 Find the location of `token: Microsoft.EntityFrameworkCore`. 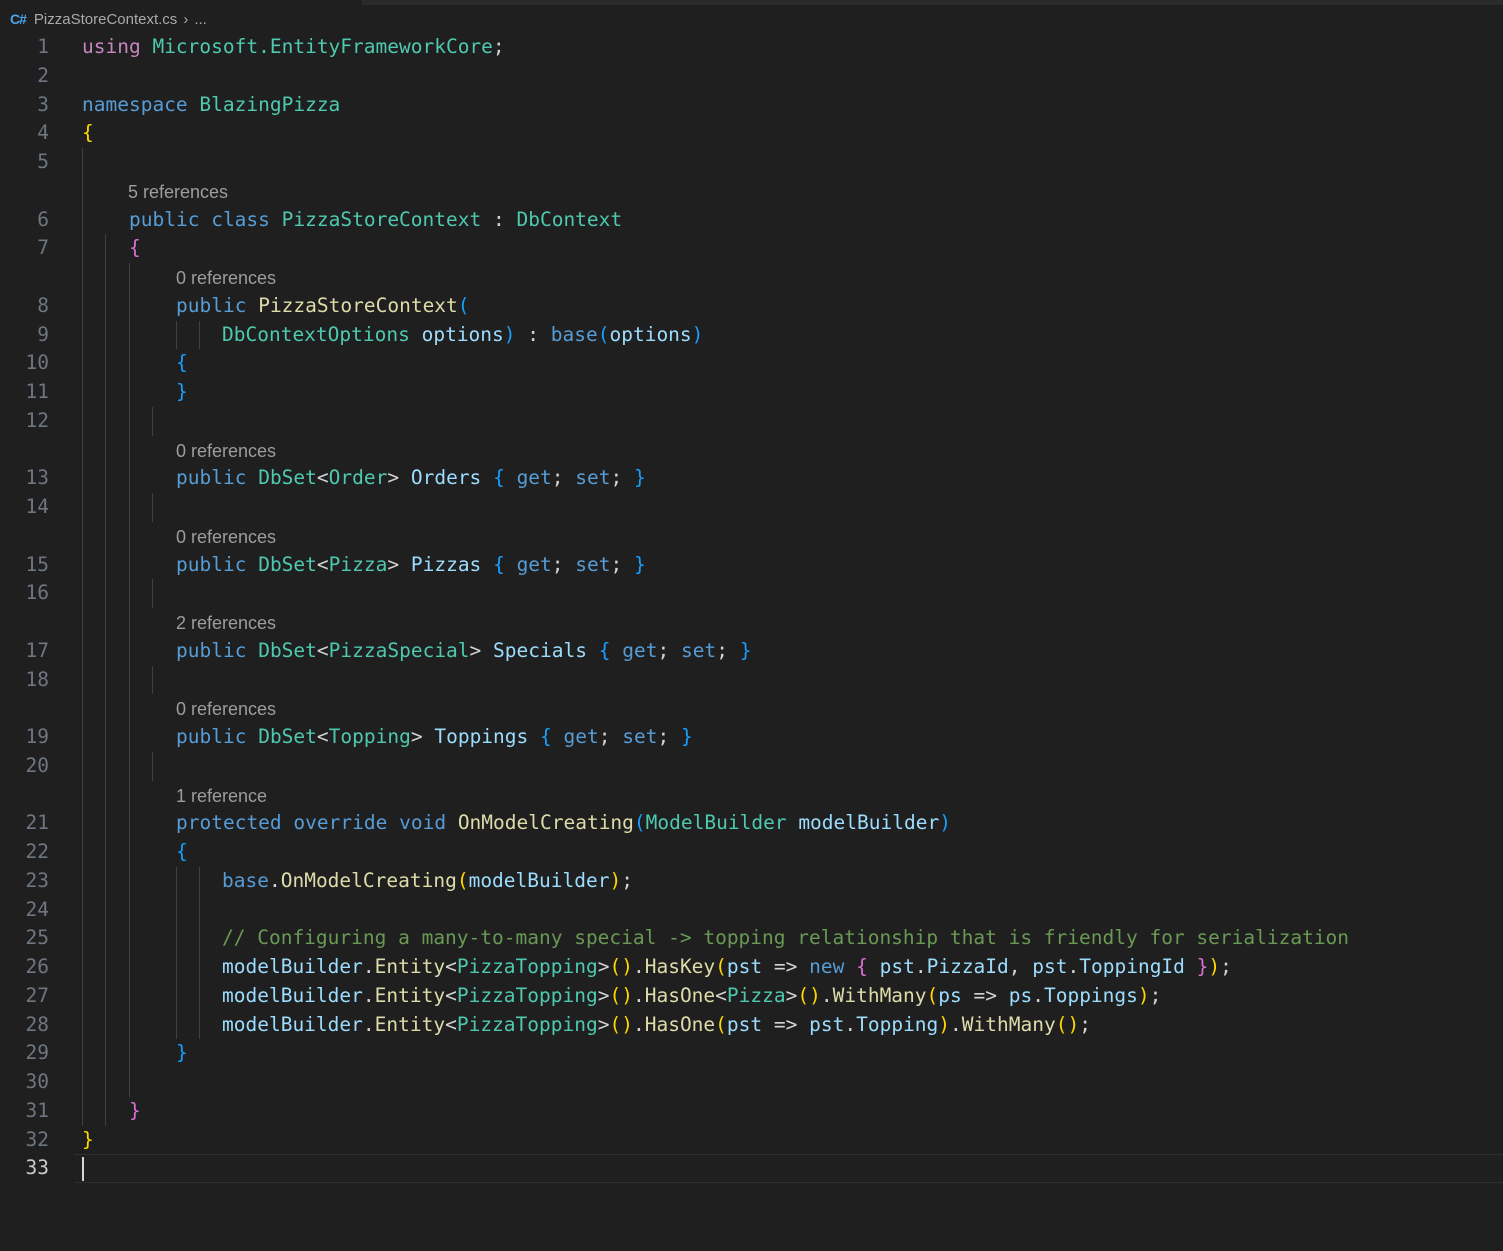

token: Microsoft.EntityFrameworkCore is located at coordinates (322, 46).